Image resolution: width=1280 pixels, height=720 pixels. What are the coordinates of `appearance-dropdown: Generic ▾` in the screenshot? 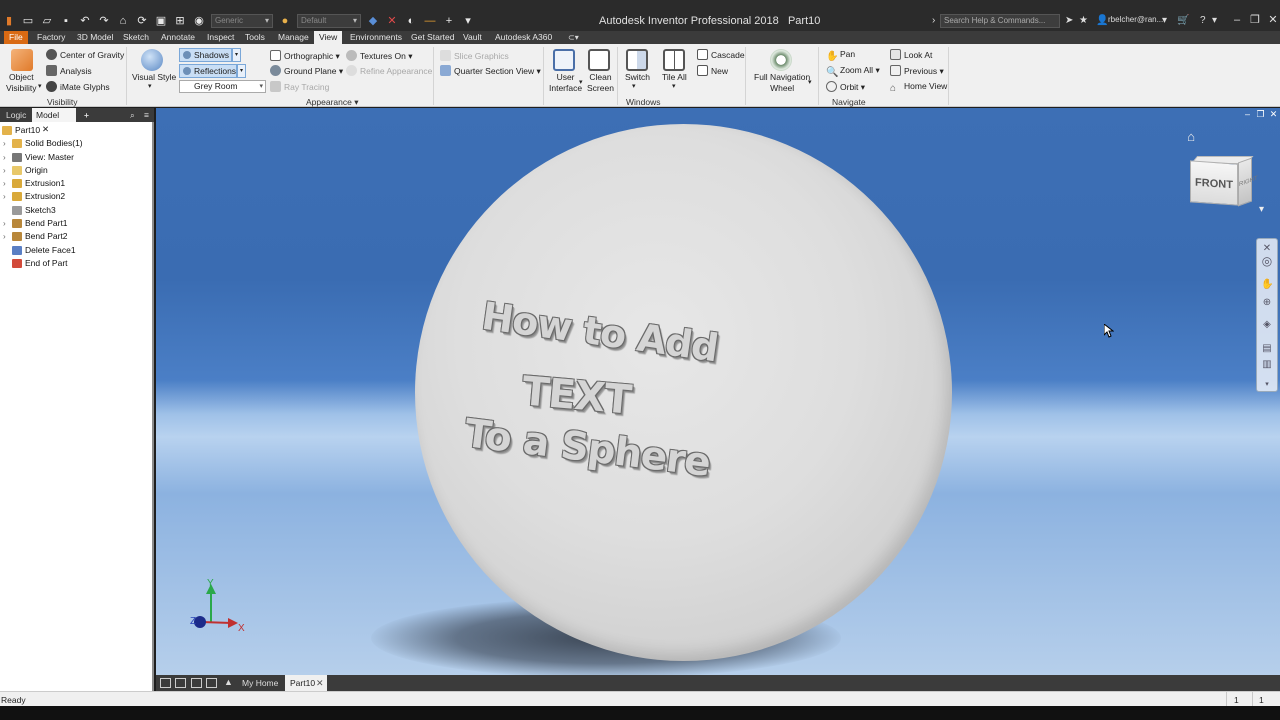 It's located at (242, 21).